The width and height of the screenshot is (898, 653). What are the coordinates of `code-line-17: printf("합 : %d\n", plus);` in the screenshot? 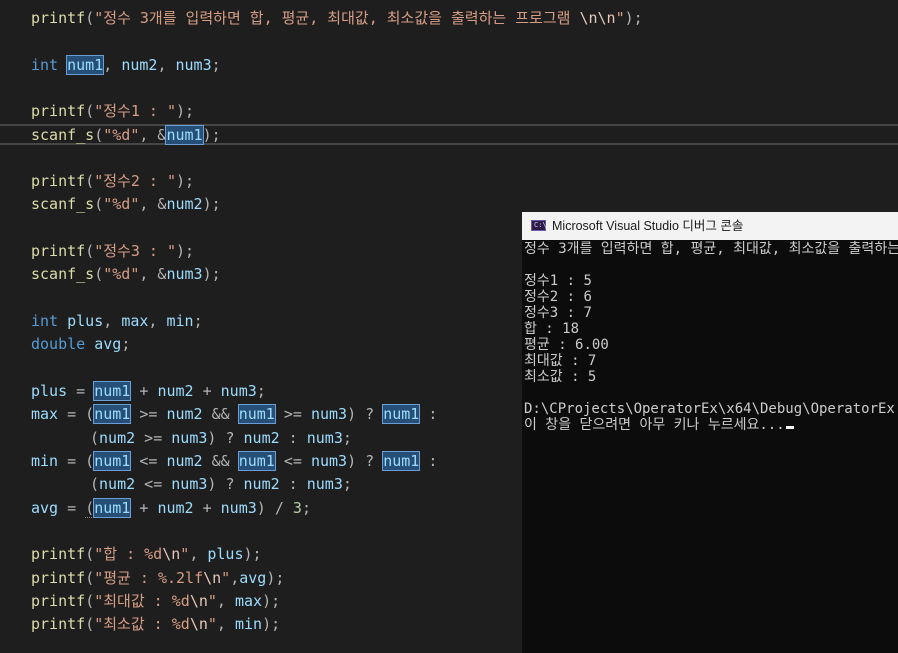 It's located at (146, 554).